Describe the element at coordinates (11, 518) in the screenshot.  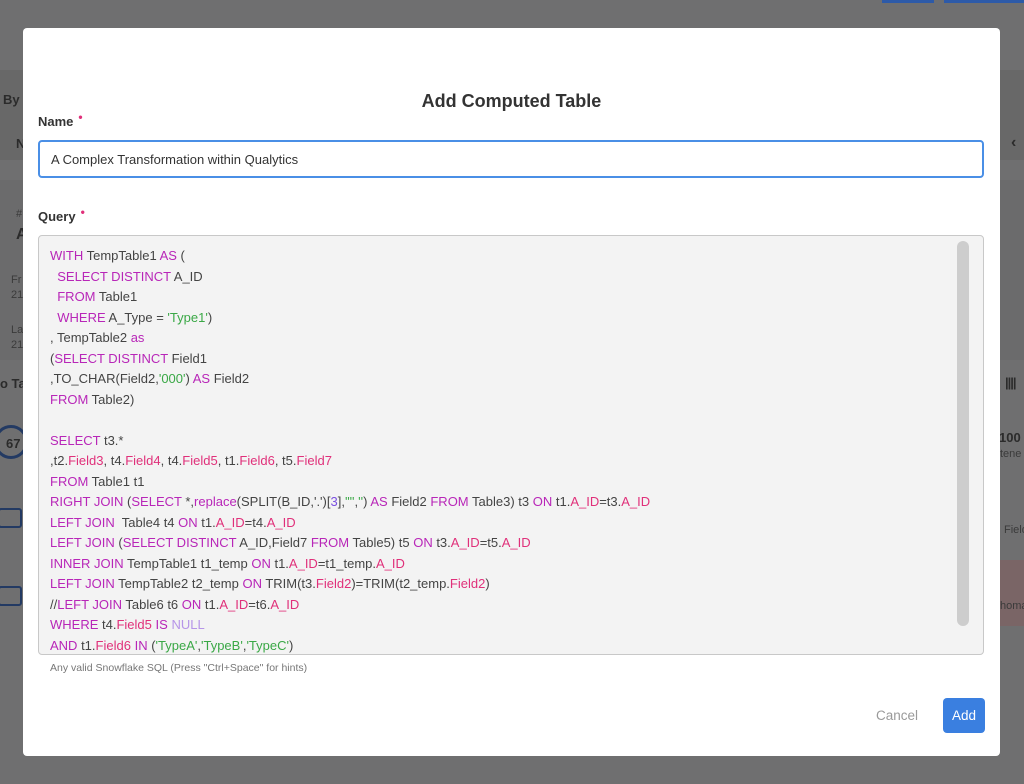
I see `list-icon` at that location.